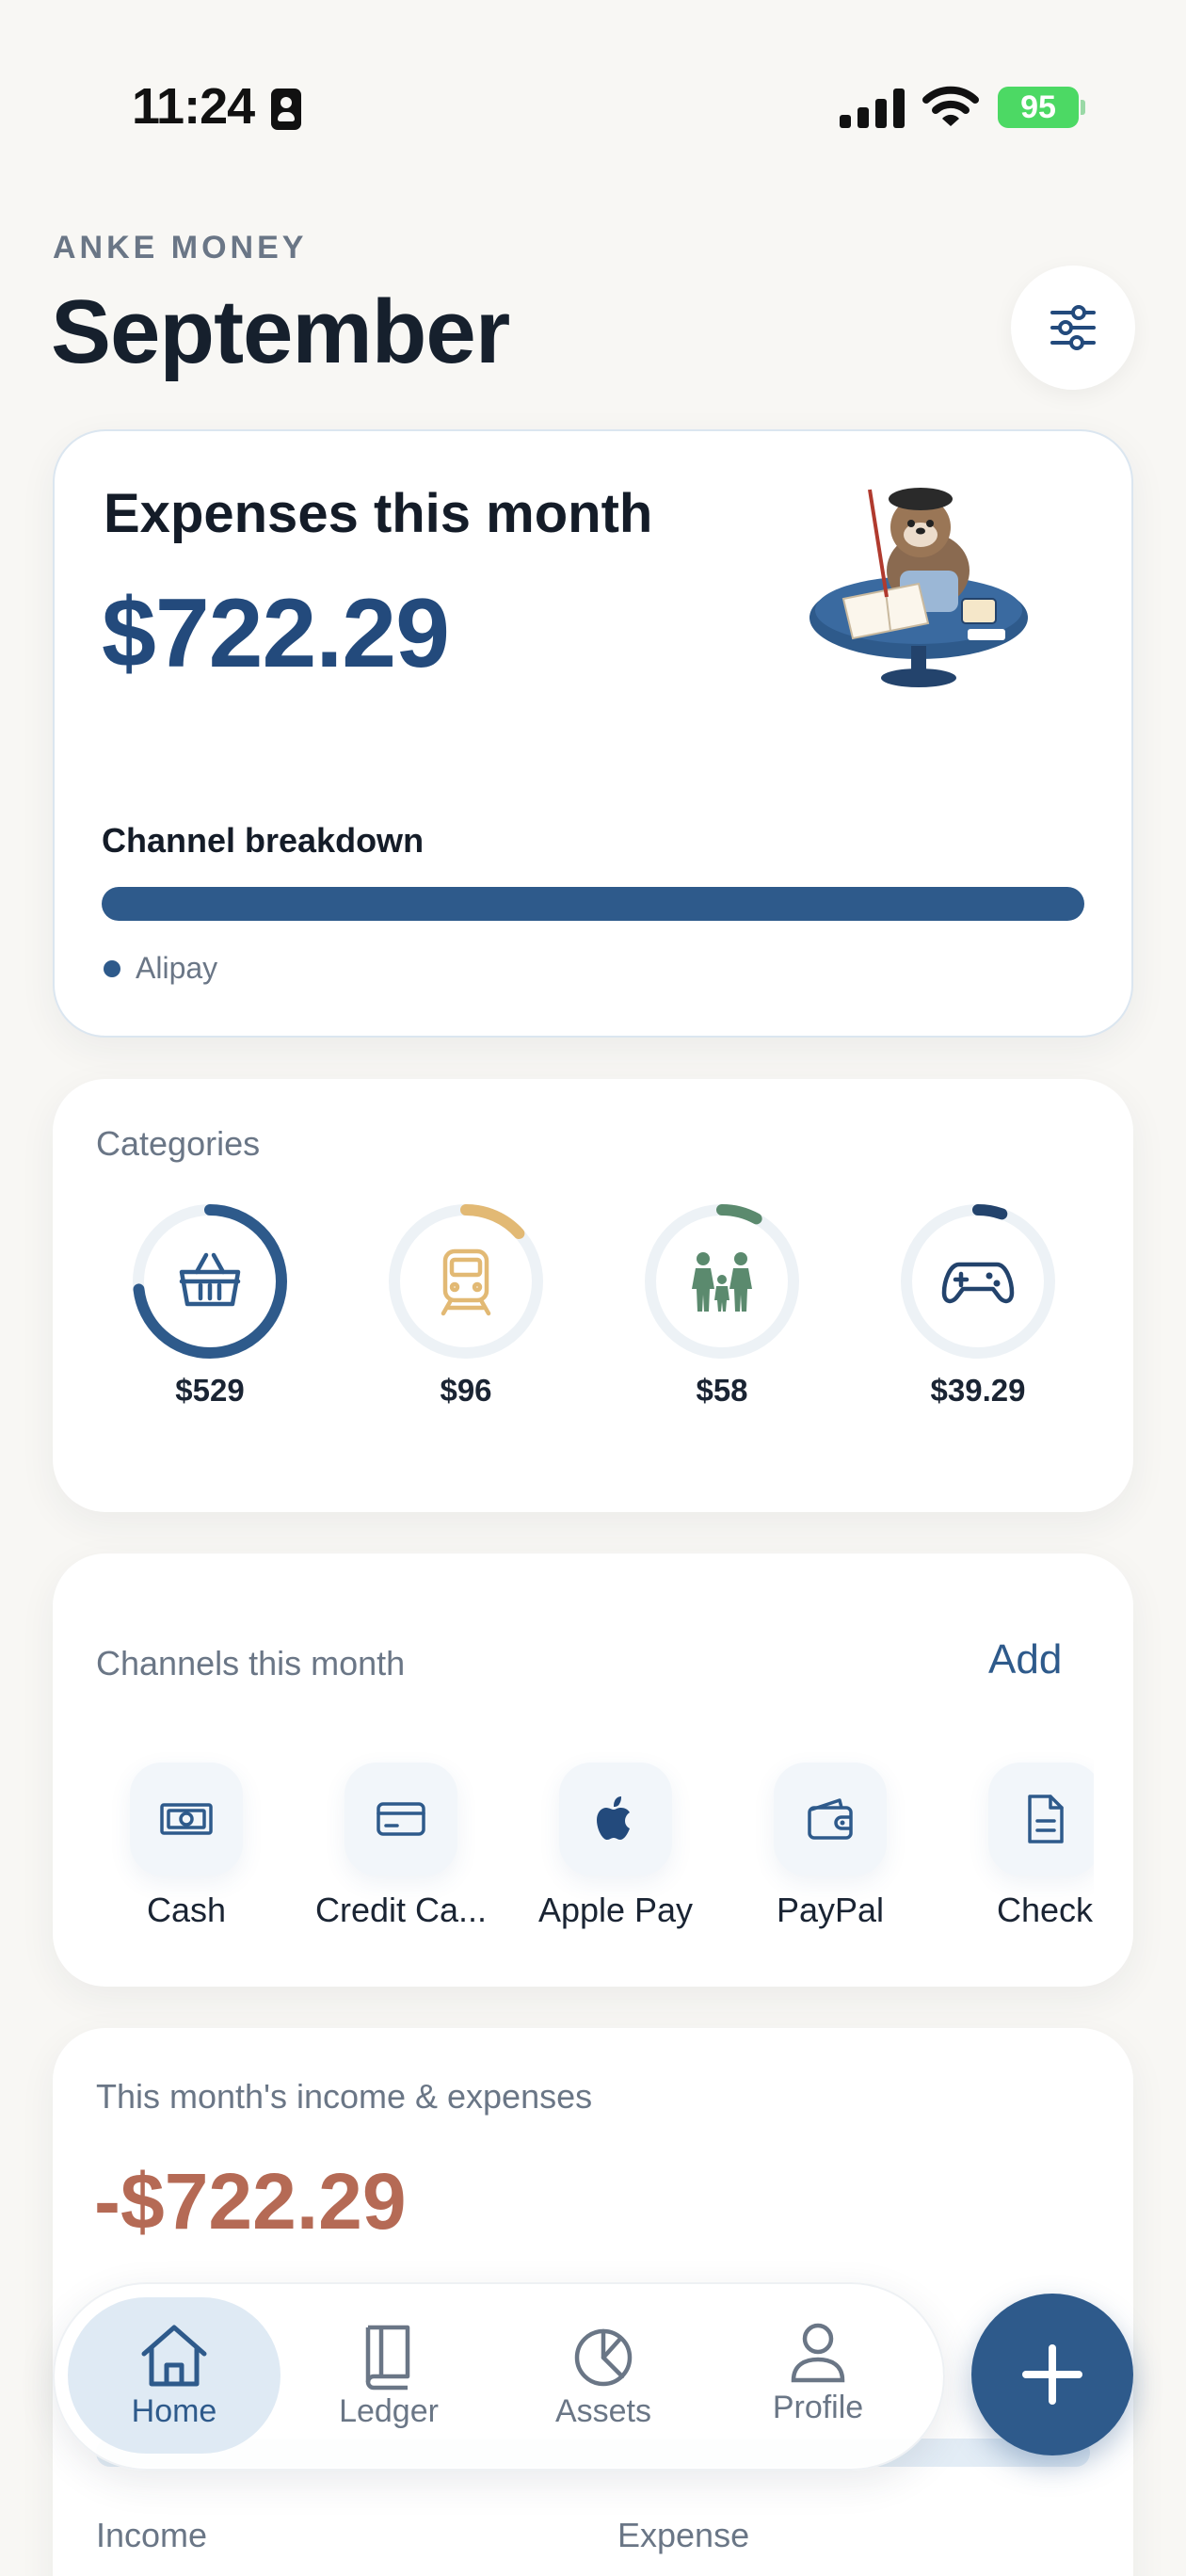  I want to click on train-icon, so click(466, 1282).